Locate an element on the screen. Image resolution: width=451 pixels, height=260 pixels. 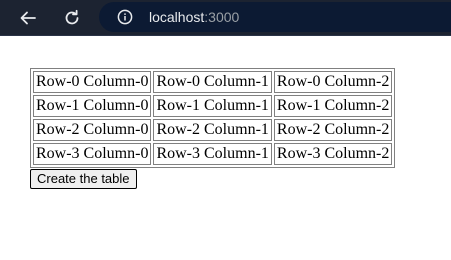
table-cell: Row-2 Column-1 is located at coordinates (212, 130).